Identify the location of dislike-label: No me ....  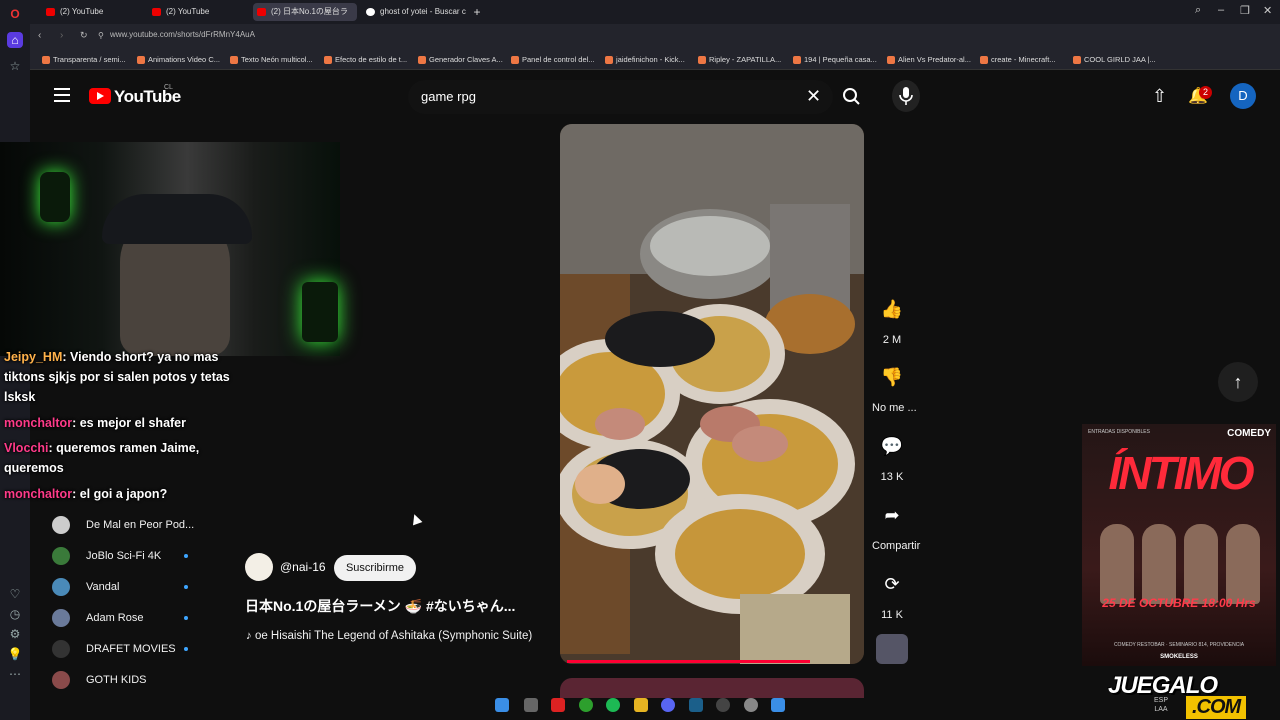
(894, 408).